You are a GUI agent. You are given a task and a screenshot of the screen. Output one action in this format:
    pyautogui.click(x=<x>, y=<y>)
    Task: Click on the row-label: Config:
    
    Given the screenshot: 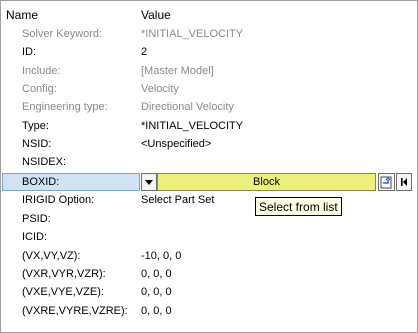 What is the action you would take?
    pyautogui.click(x=39, y=89)
    